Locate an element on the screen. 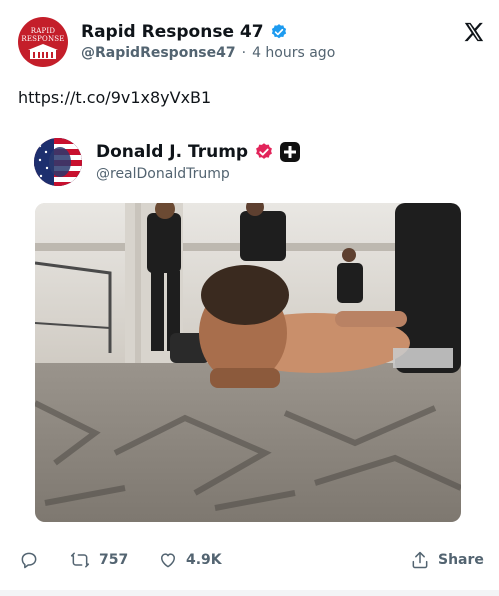 This screenshot has height=596, width=499. share-label: Share is located at coordinates (461, 560).